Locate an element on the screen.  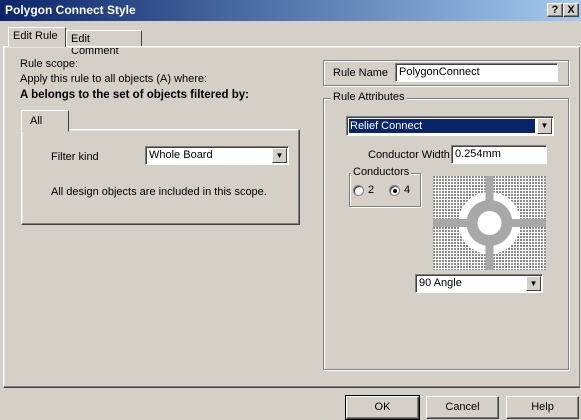
title-bar: Polygon Connect Style ? X is located at coordinates (290, 10).